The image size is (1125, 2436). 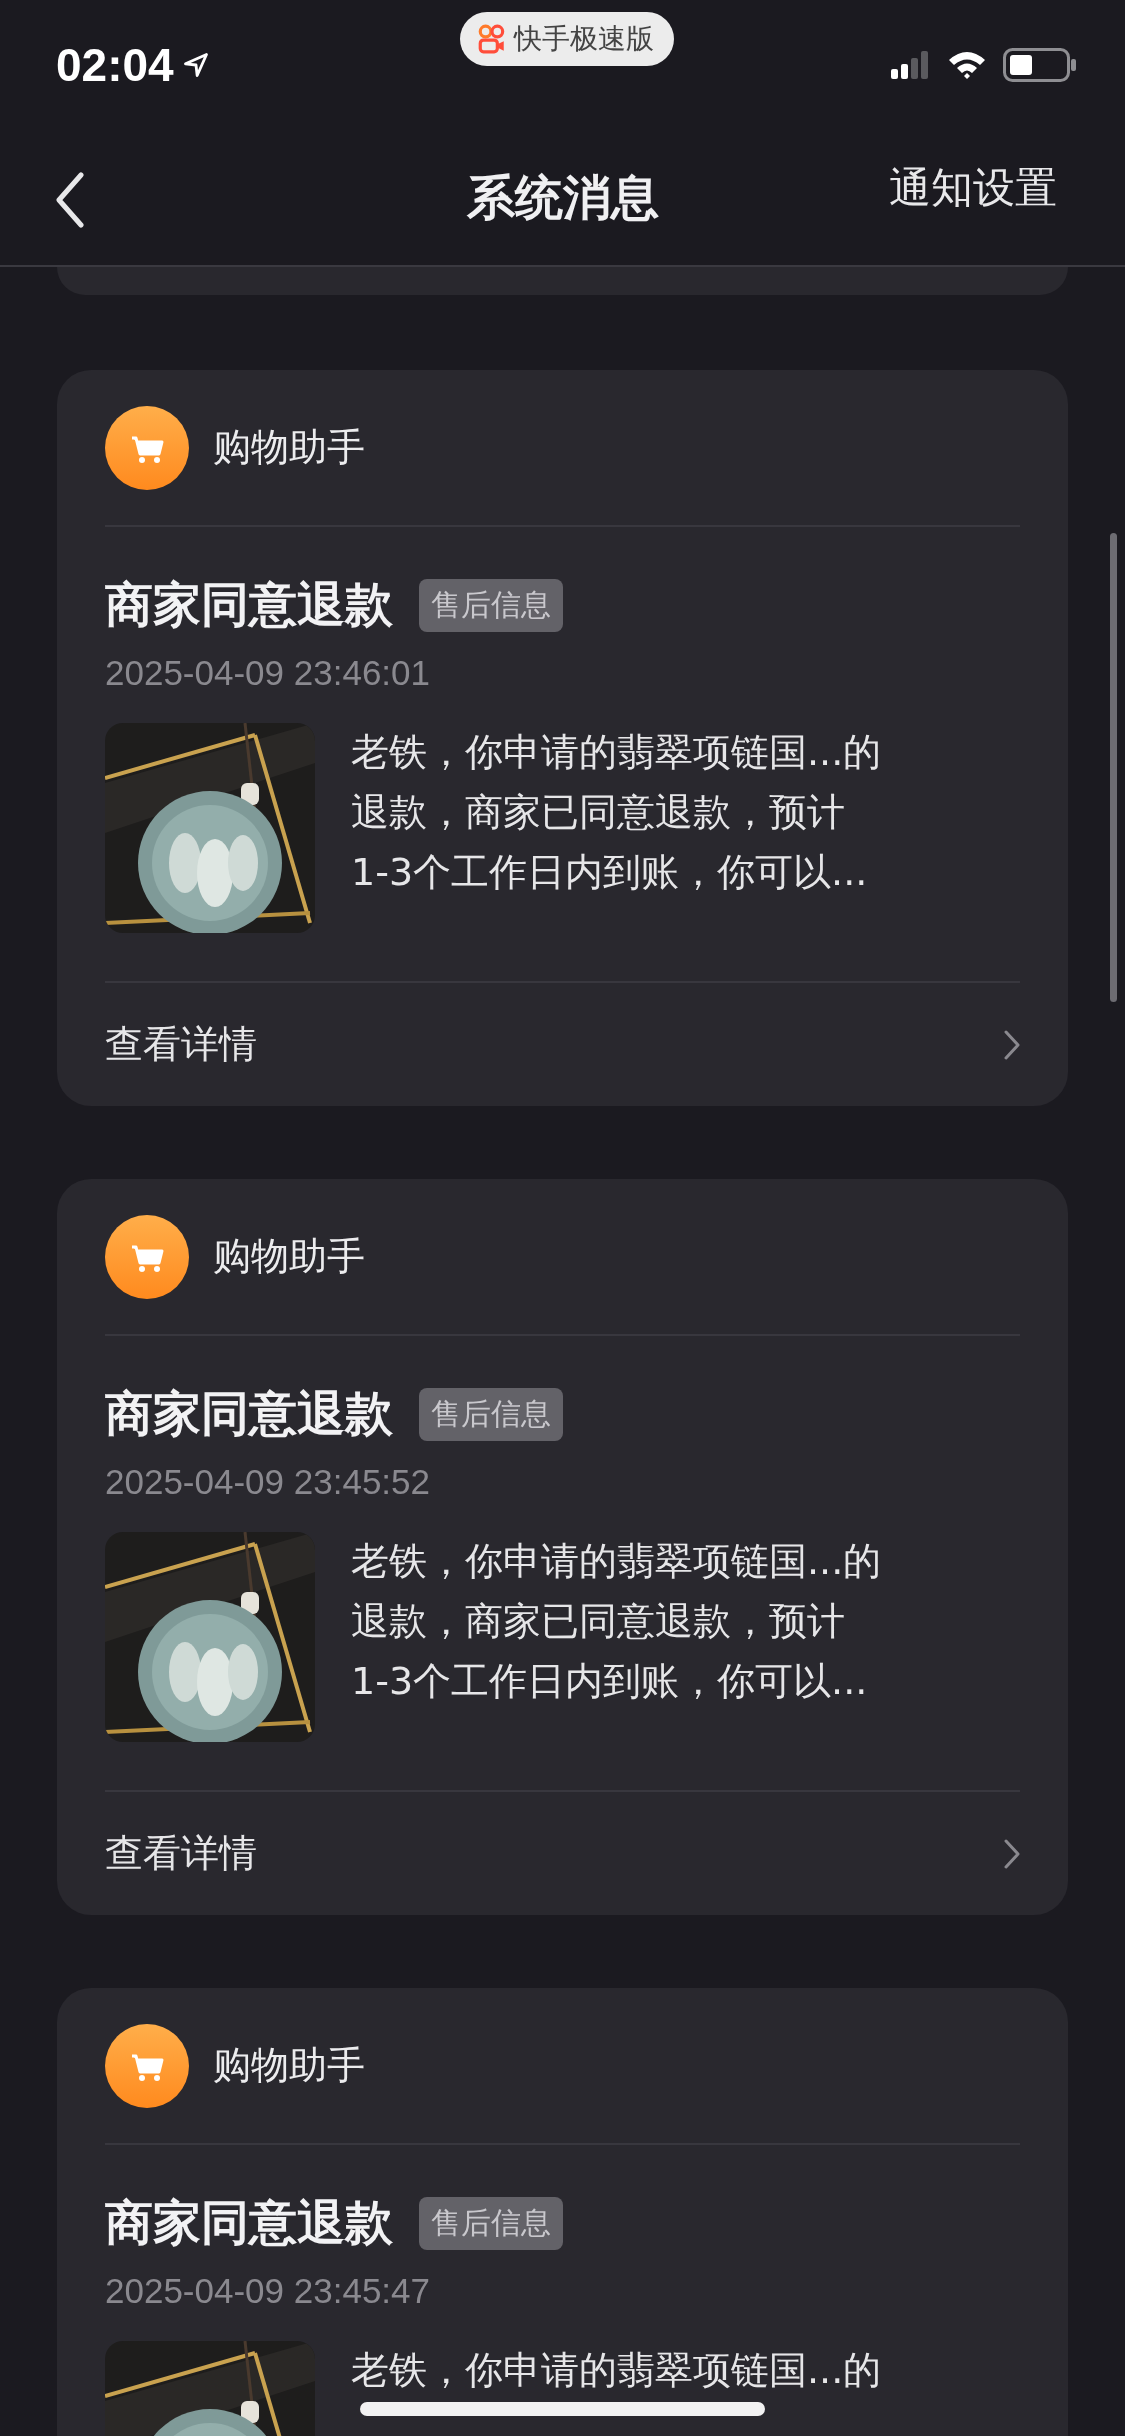 I want to click on app-return-pill: 快手极速版, so click(x=566, y=39).